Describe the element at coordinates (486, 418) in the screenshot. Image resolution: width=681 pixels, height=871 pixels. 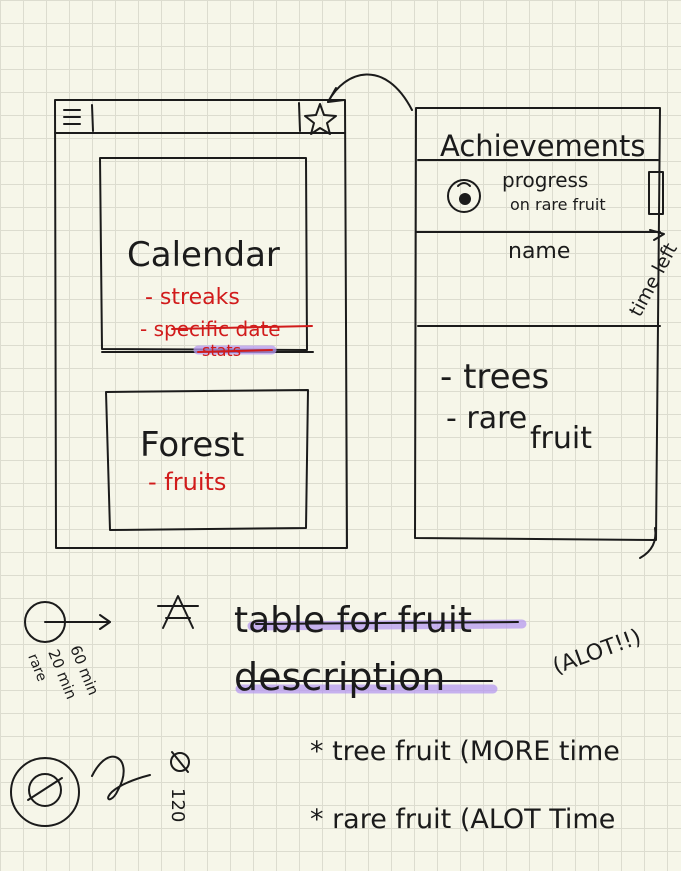
I see `list-item-rare: - rare` at that location.